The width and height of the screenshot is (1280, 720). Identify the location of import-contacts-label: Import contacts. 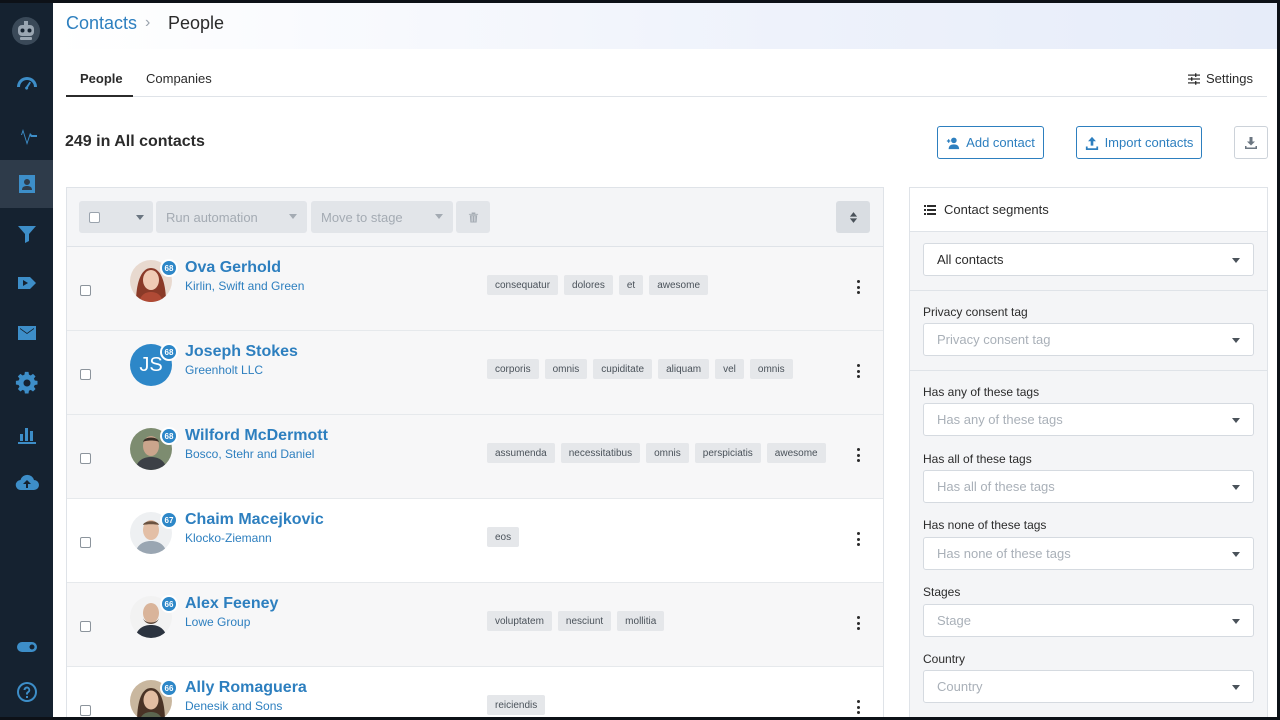
(1149, 142).